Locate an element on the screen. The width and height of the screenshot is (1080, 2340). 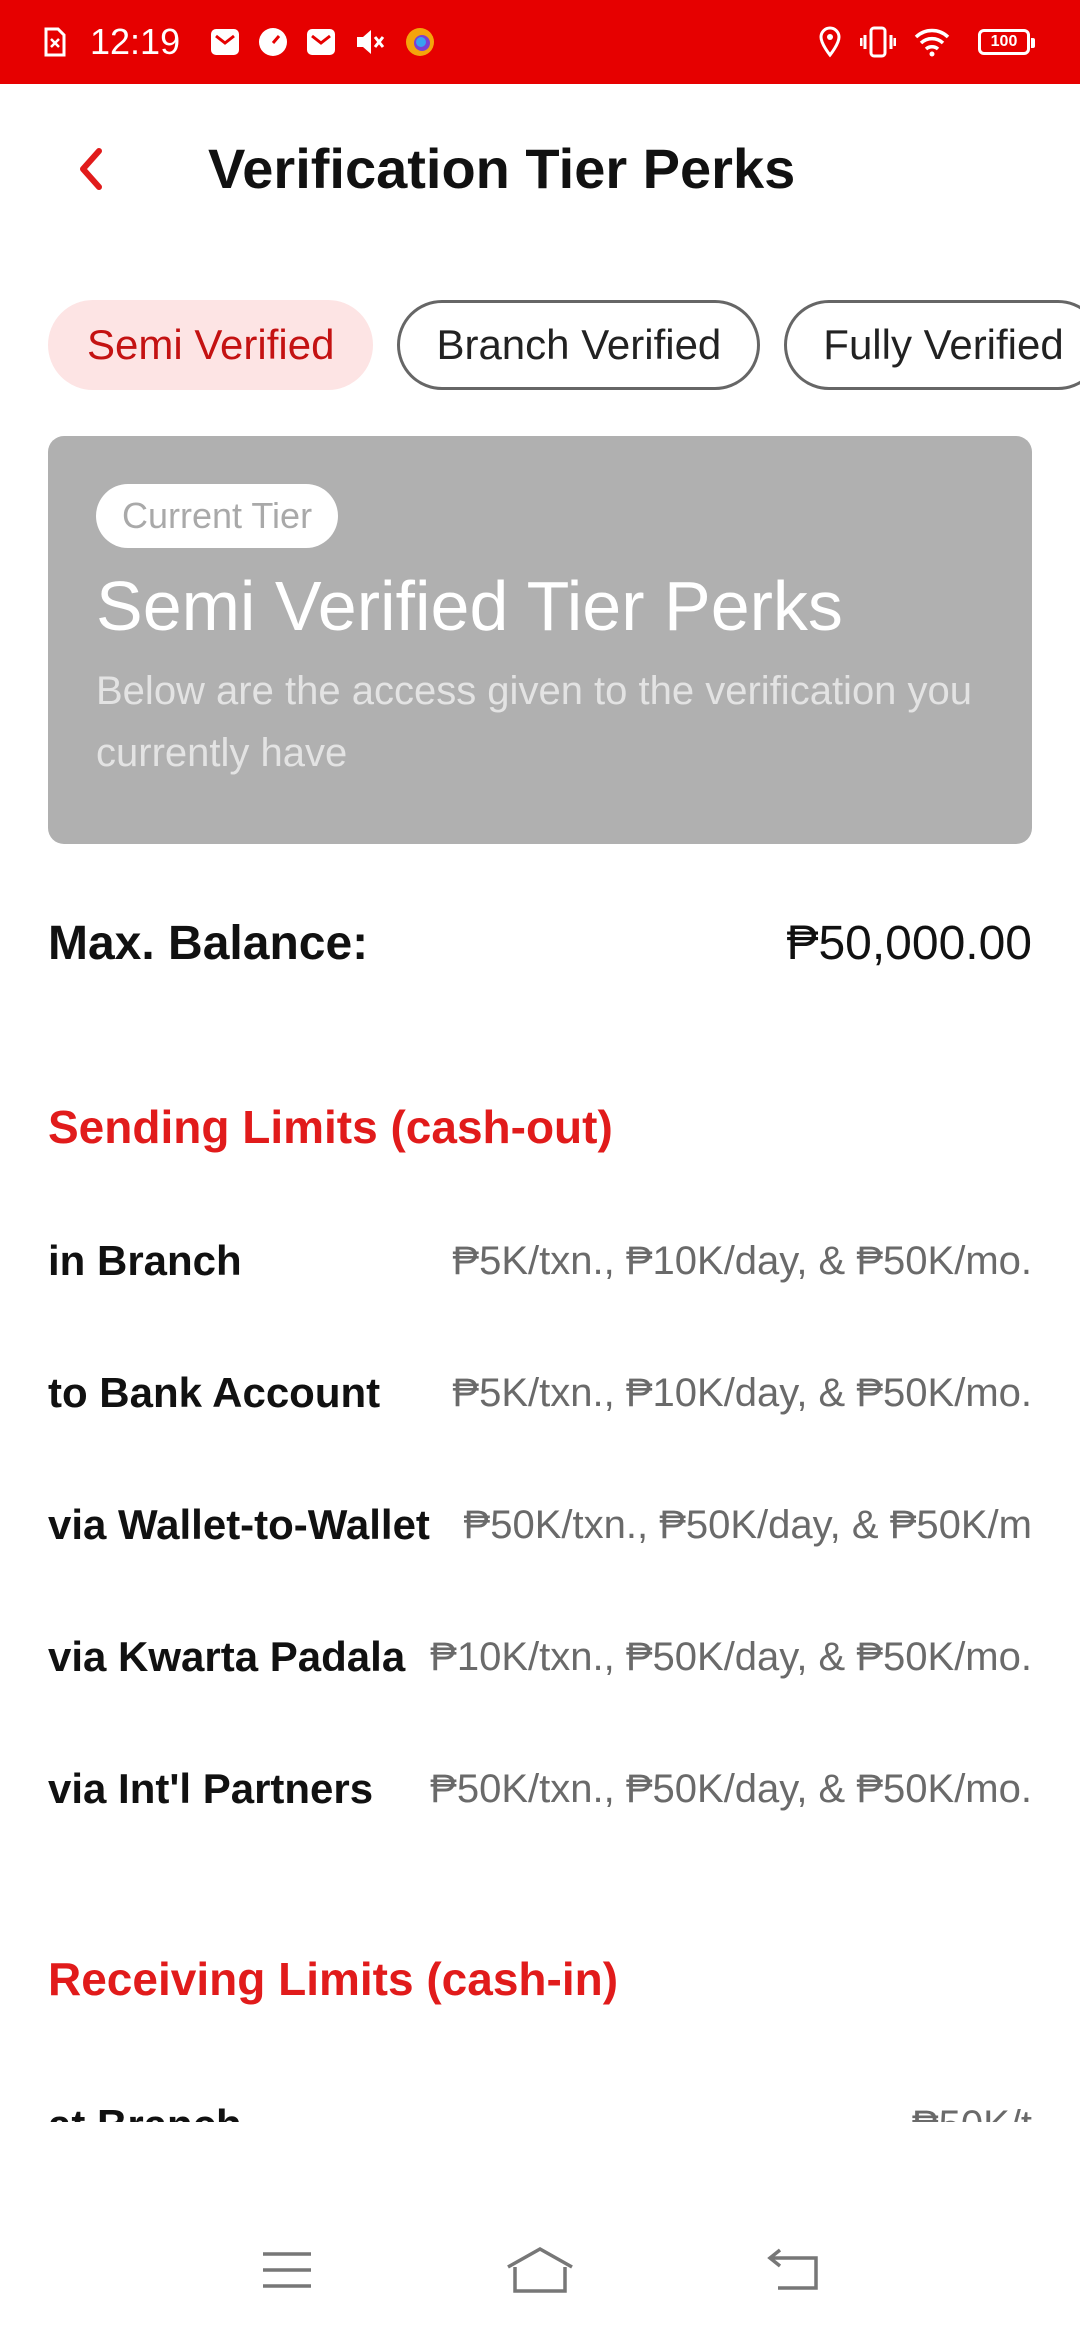
limit-label: to Bank Account is located at coordinates (214, 1392).